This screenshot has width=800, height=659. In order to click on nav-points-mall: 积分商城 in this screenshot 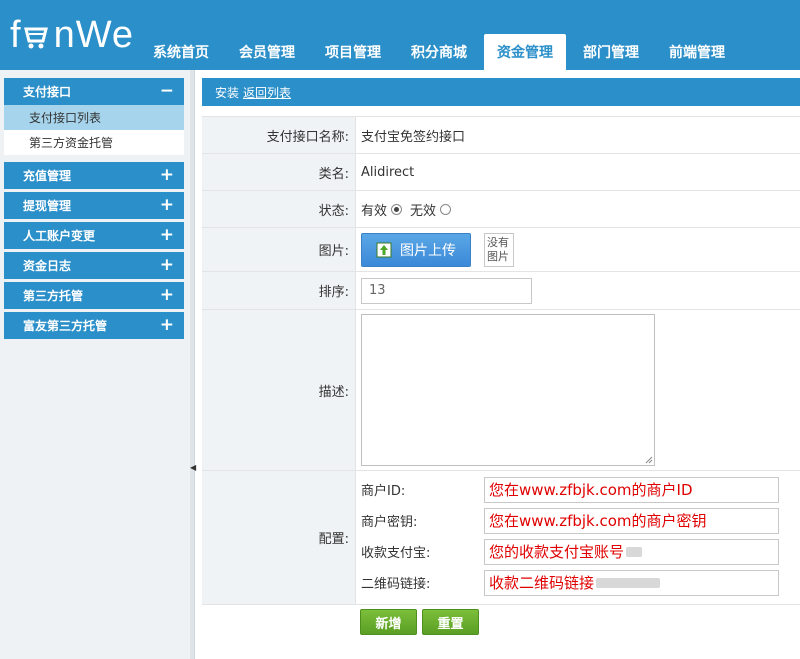, I will do `click(439, 52)`.